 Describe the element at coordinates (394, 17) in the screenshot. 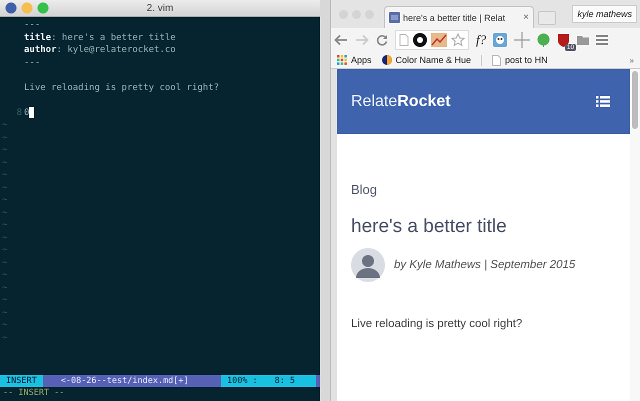

I see `favicon-icon` at that location.